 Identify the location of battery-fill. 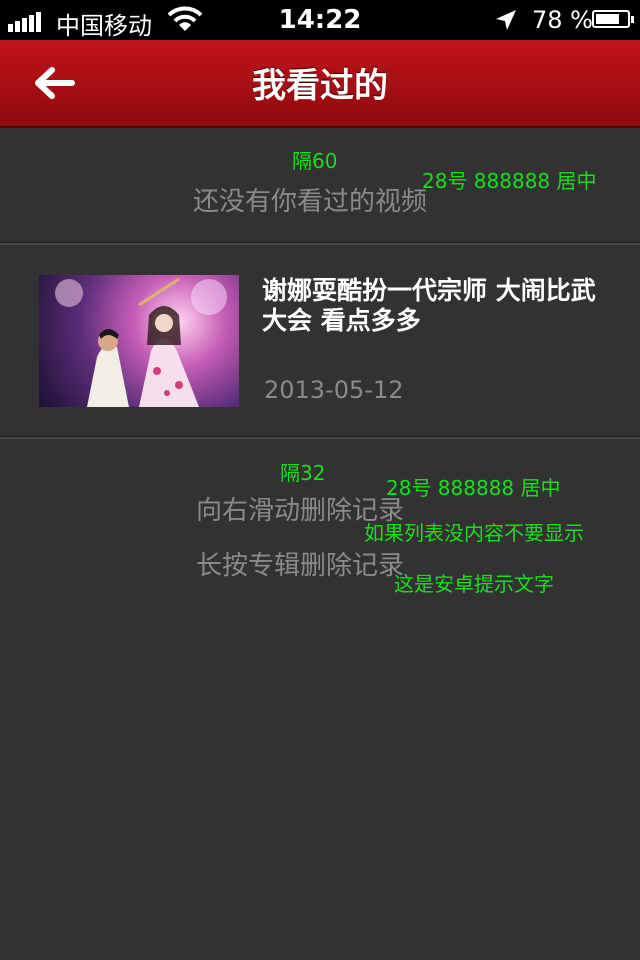
(608, 19).